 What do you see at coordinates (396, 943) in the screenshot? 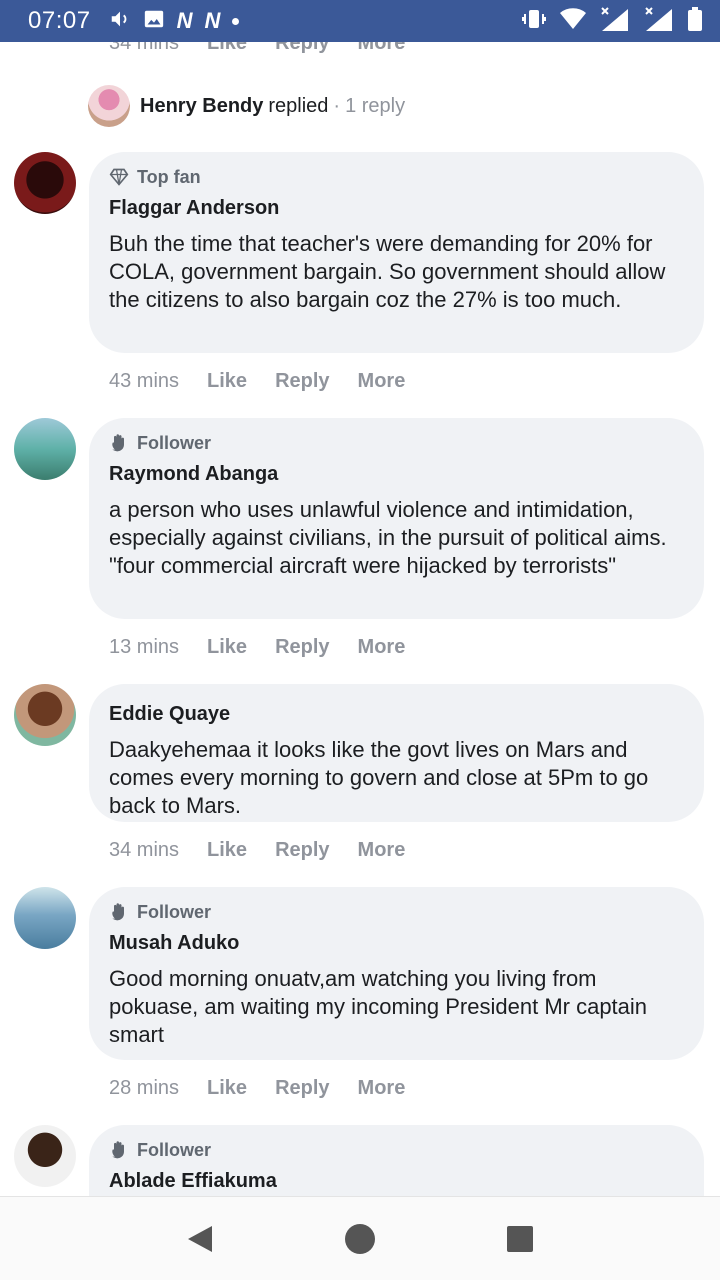
I see `comment-author: Musah Aduko` at bounding box center [396, 943].